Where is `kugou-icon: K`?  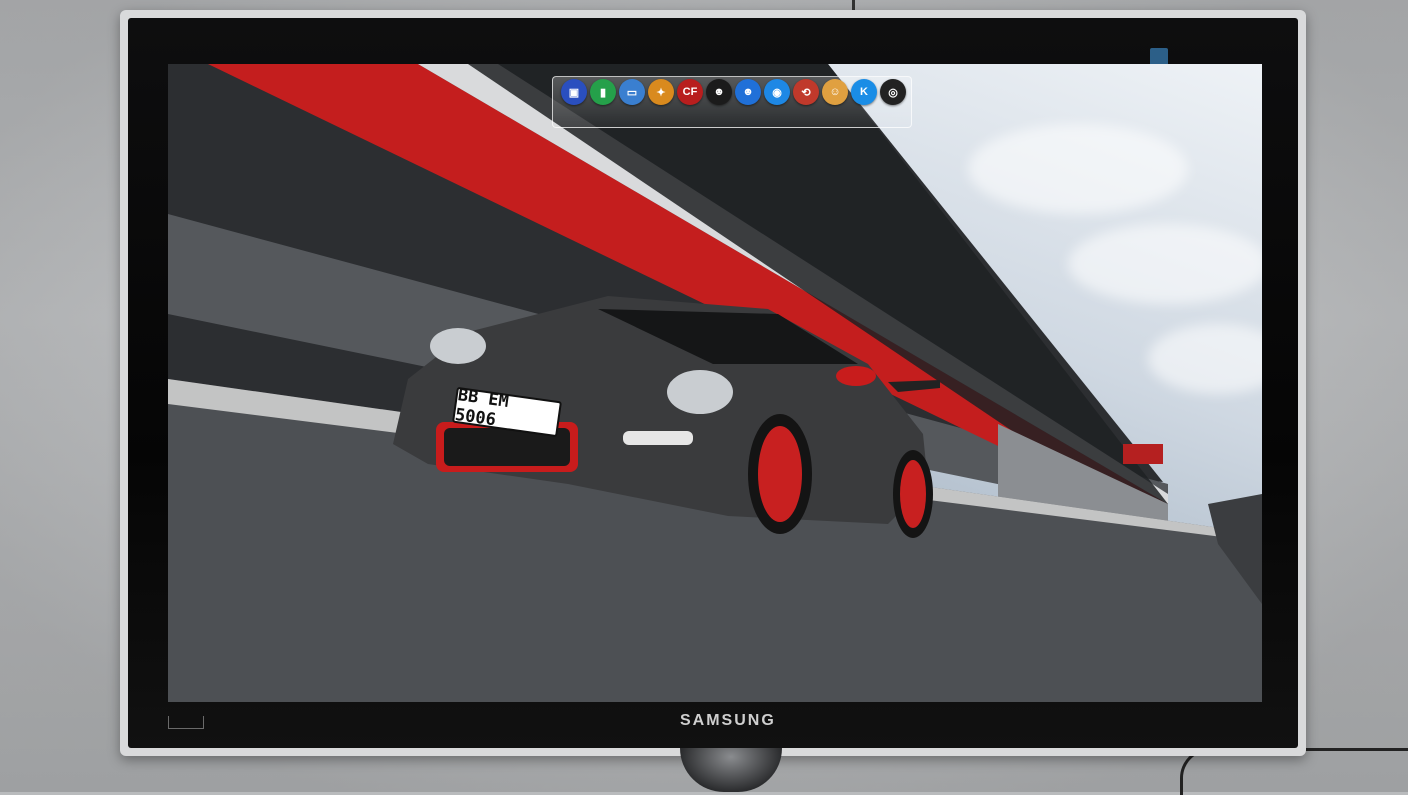
kugou-icon: K is located at coordinates (864, 92).